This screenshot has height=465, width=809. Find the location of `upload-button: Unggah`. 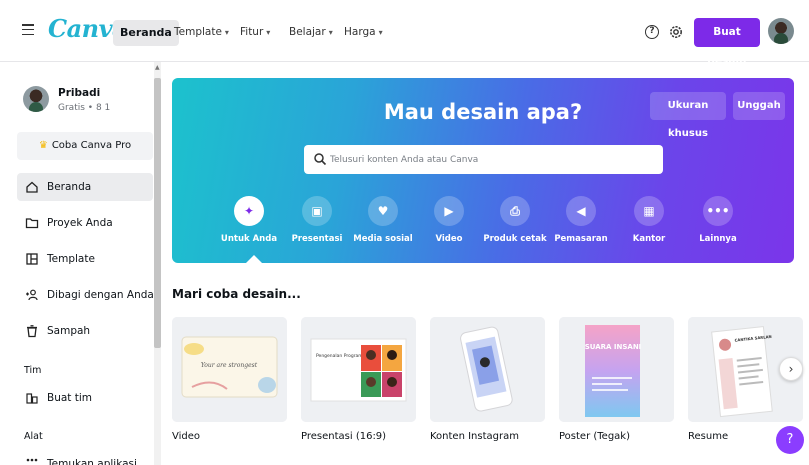

upload-button: Unggah is located at coordinates (759, 106).